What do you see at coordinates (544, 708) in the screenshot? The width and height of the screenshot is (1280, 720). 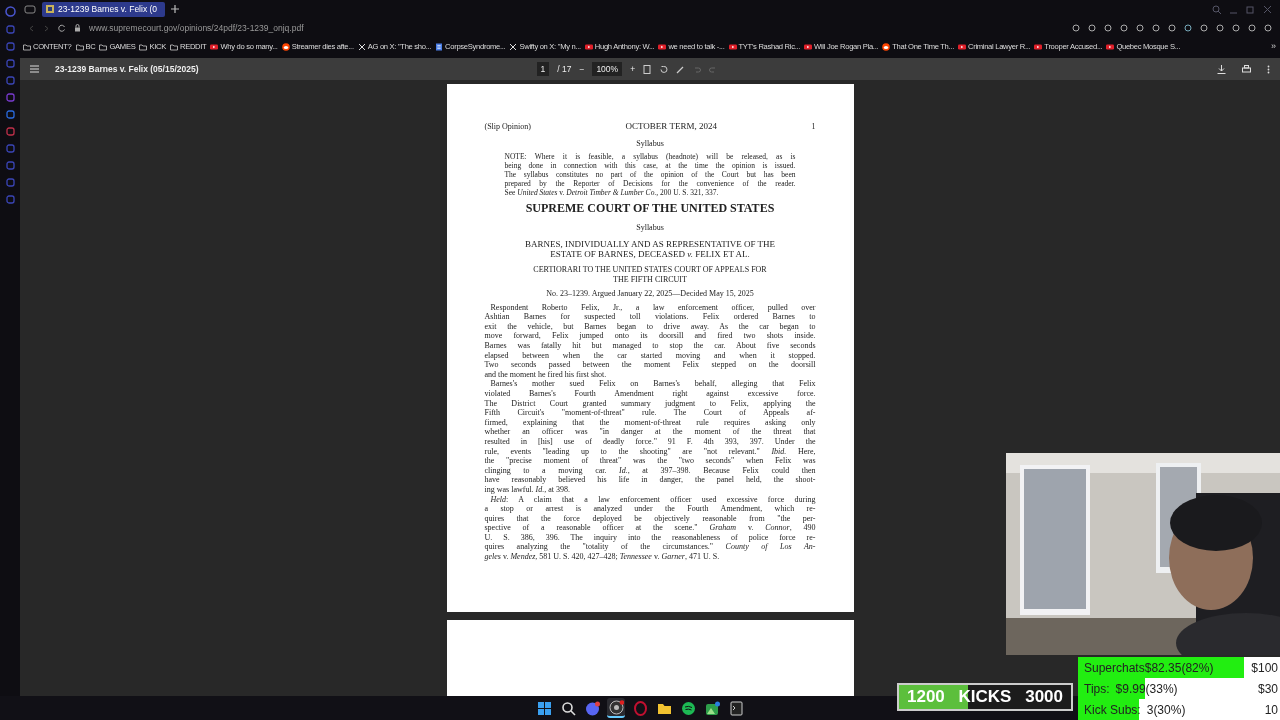 I see `windows-icon` at bounding box center [544, 708].